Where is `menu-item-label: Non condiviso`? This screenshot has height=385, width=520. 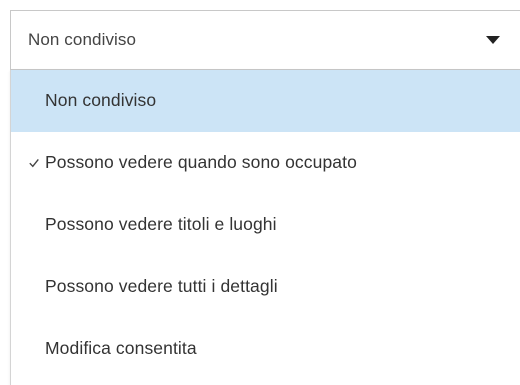 menu-item-label: Non condiviso is located at coordinates (101, 100).